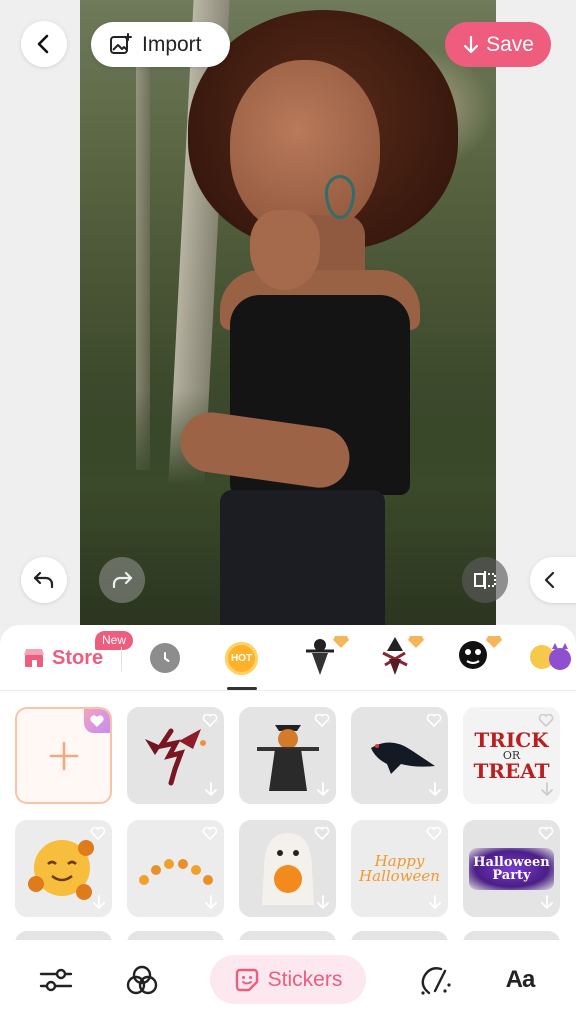 The width and height of the screenshot is (576, 1024). Describe the element at coordinates (246, 979) in the screenshot. I see `sticker-icon` at that location.